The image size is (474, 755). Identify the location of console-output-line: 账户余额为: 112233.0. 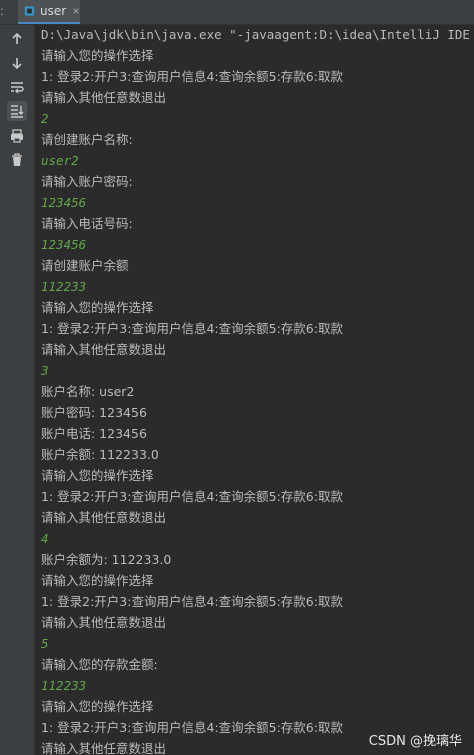
(106, 559).